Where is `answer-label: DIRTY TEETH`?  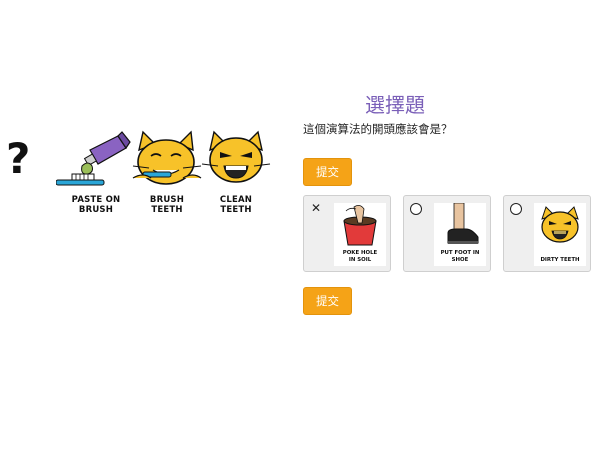 answer-label: DIRTY TEETH is located at coordinates (560, 259).